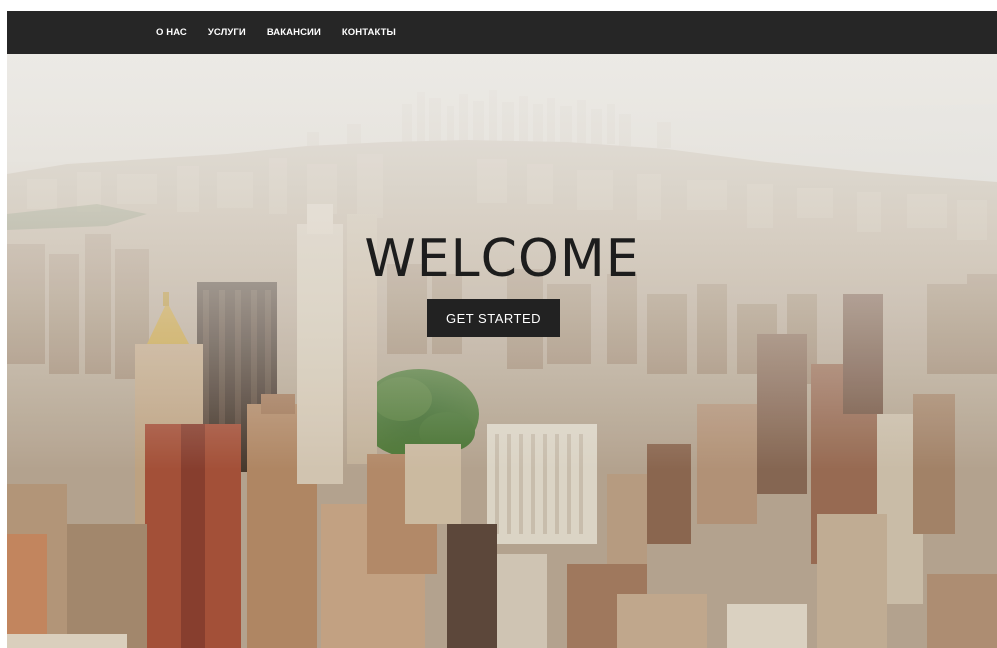 The image size is (997, 648). I want to click on nav-item-contacts: КОНТАКТЫ, so click(379, 32).